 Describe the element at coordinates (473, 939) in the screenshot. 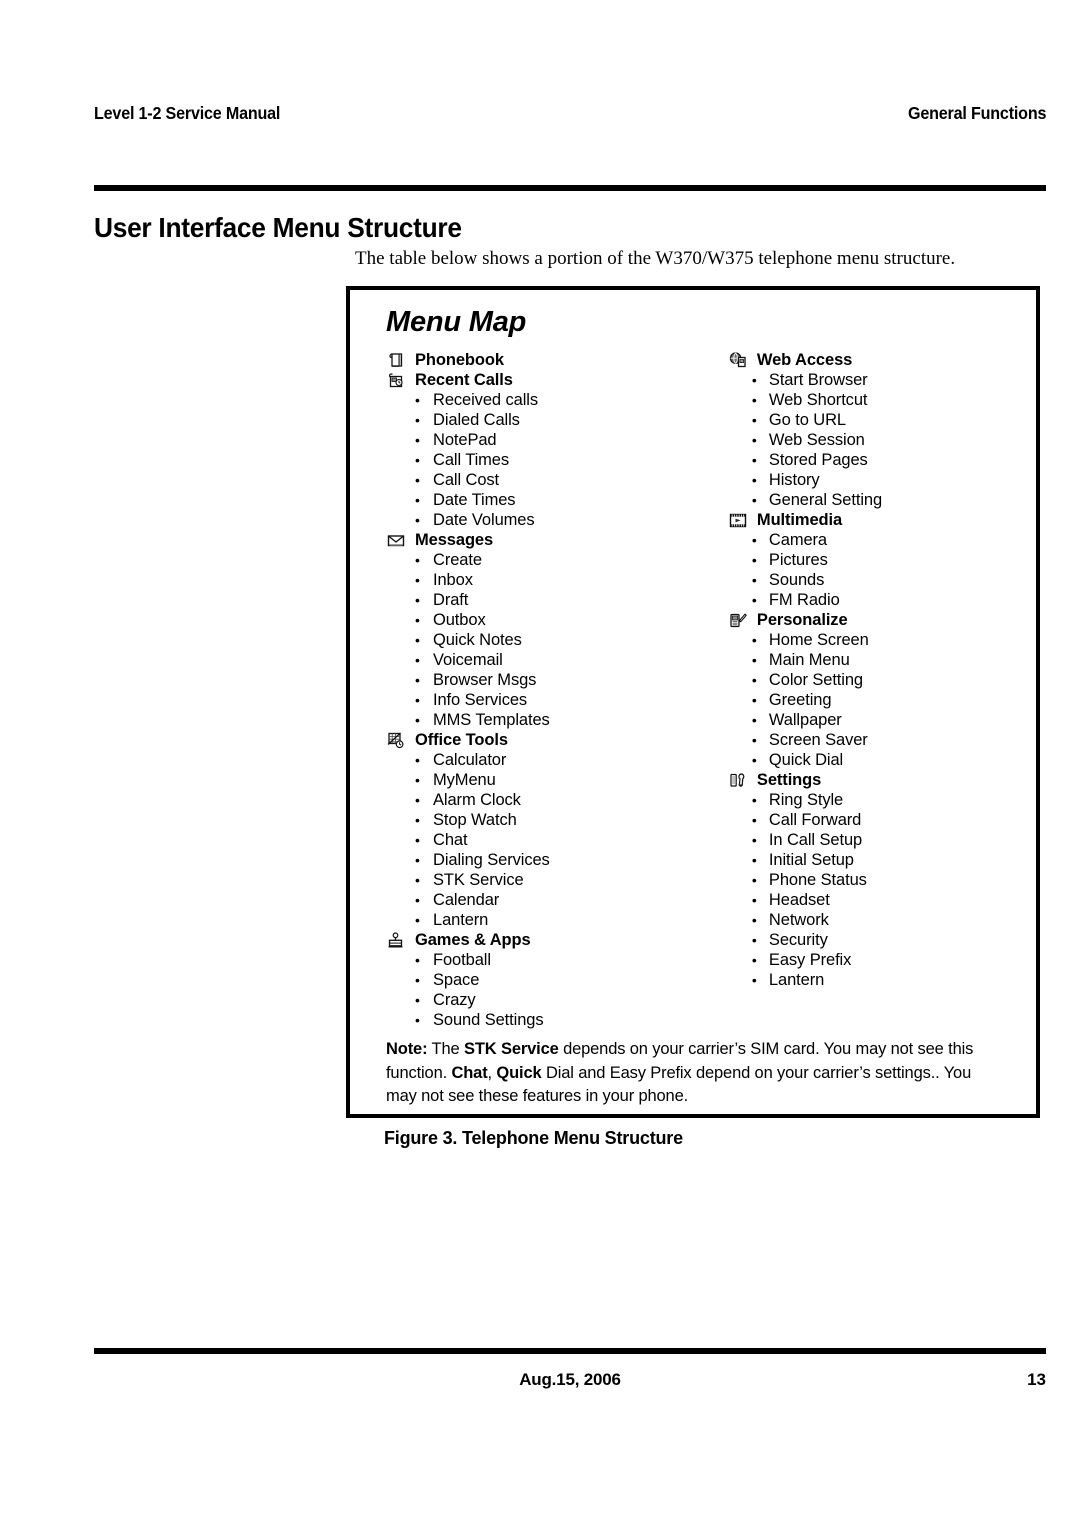

I see `menu-group-label: Games & Apps` at that location.